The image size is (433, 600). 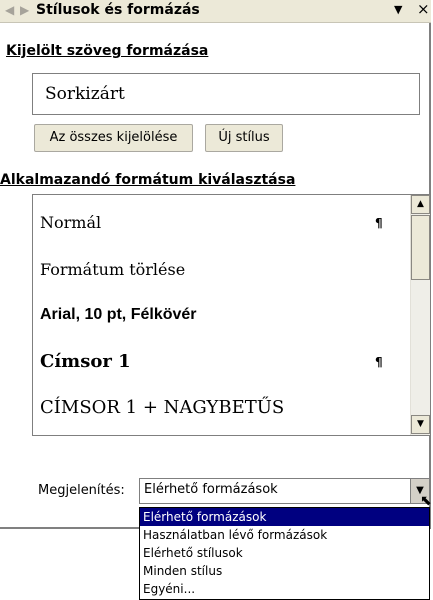 I want to click on selected-text-heading: Kijelölt szöveg formázása, so click(x=107, y=51).